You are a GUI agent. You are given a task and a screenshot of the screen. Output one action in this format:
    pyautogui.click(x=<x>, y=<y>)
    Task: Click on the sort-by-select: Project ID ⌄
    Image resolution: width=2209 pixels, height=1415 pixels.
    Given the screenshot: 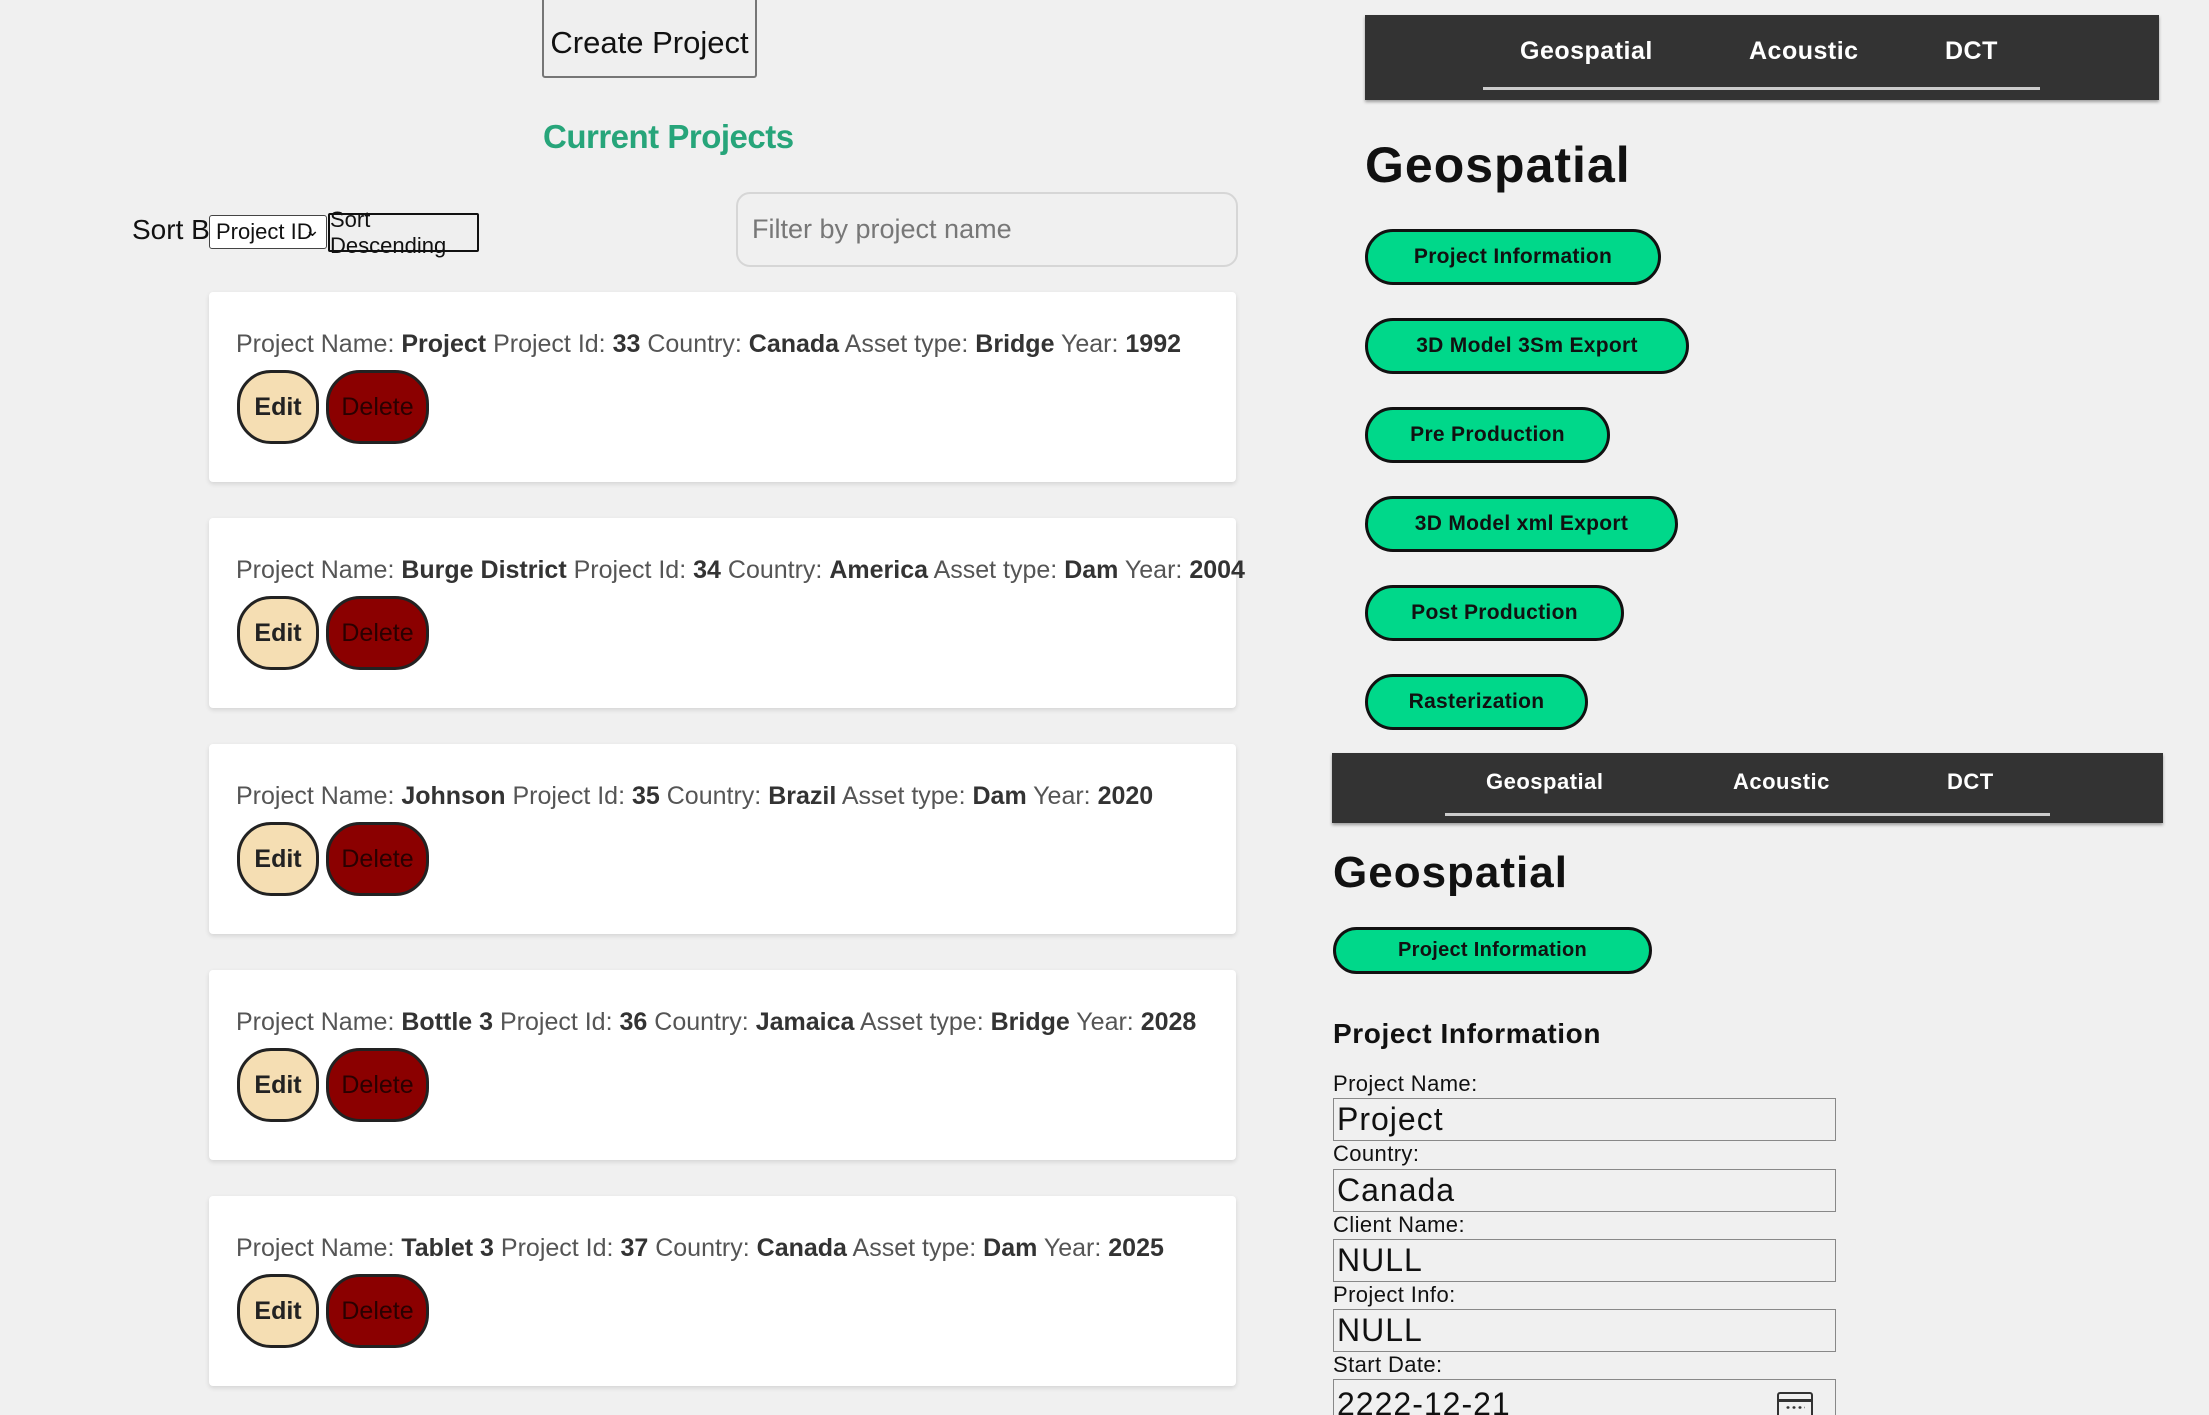 What is the action you would take?
    pyautogui.click(x=268, y=232)
    